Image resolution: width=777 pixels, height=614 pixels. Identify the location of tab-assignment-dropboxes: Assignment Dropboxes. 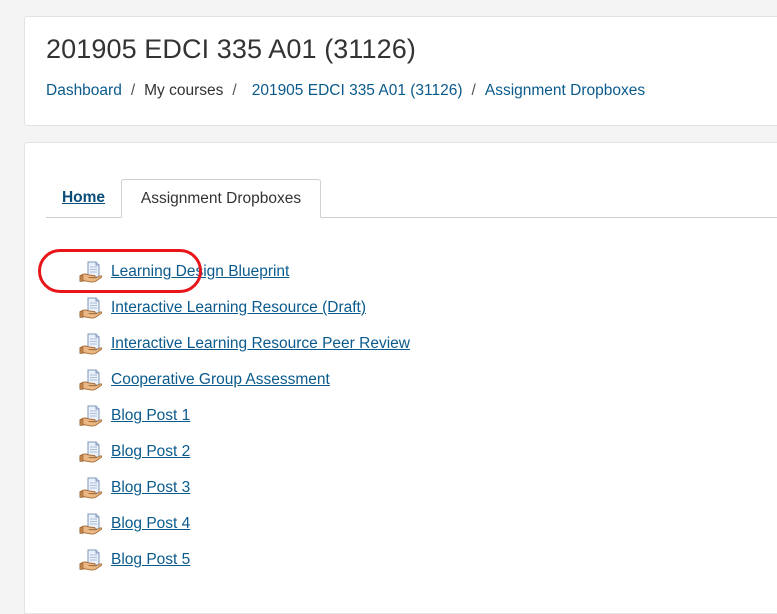
(221, 198).